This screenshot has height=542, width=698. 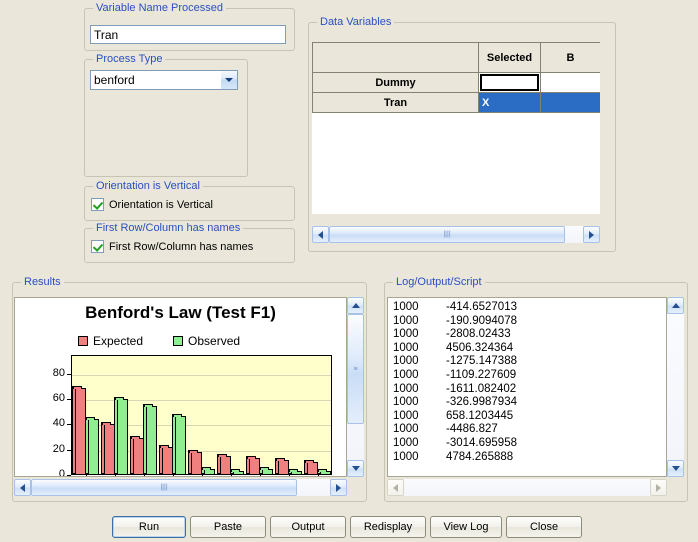 What do you see at coordinates (118, 341) in the screenshot?
I see `legend-label-expected: Expected` at bounding box center [118, 341].